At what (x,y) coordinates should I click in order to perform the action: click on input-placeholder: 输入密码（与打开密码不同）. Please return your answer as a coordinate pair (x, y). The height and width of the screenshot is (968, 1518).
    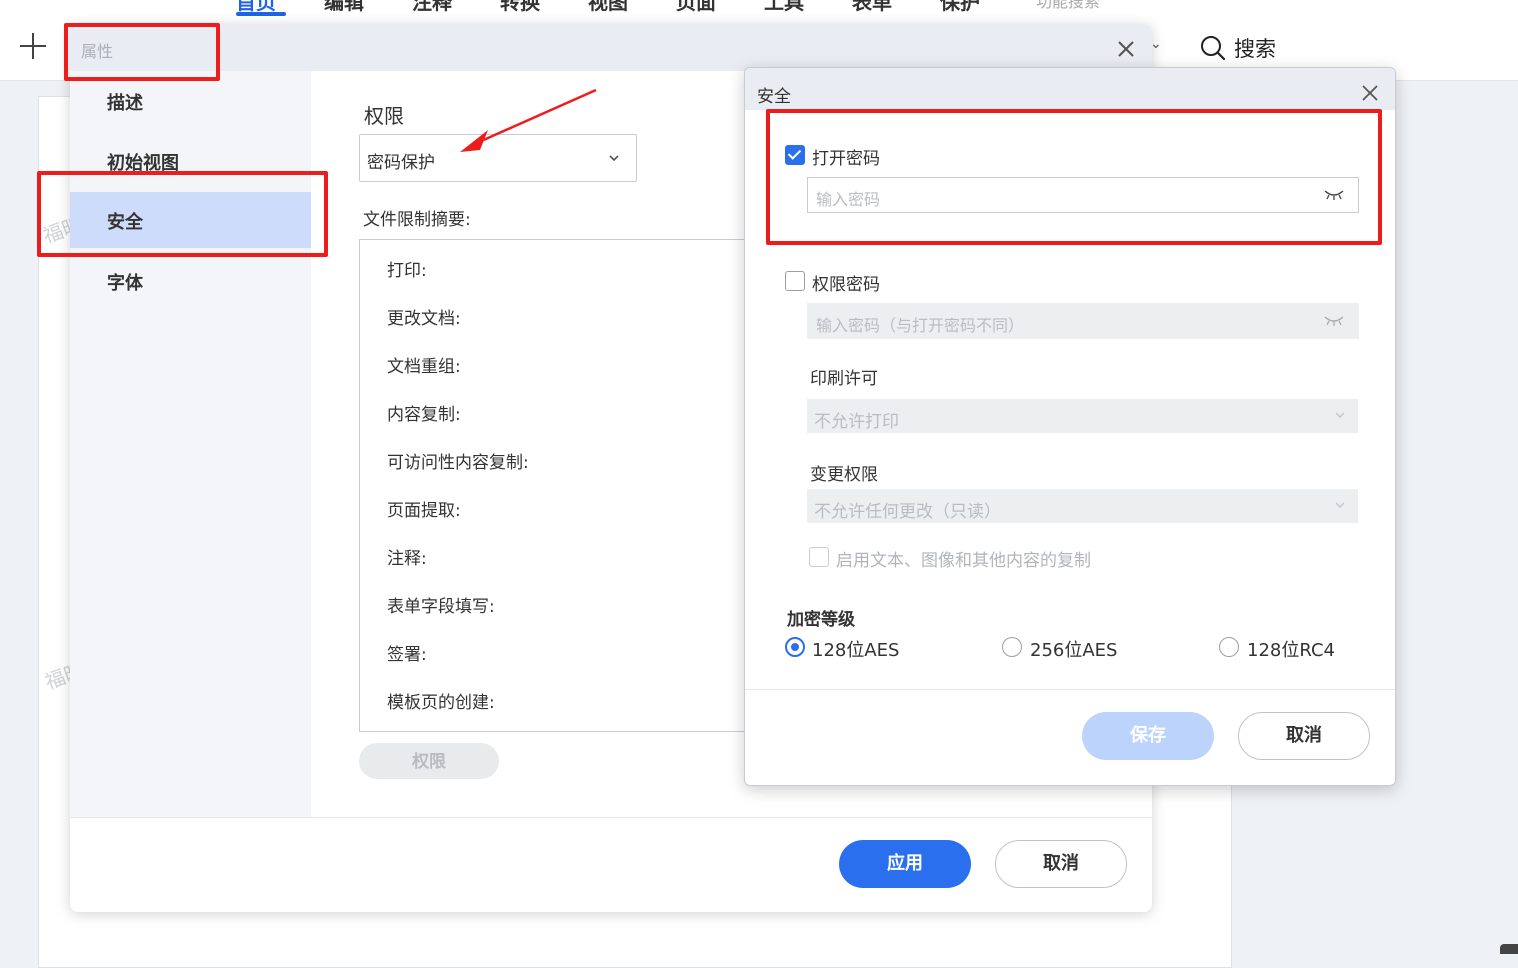
    Looking at the image, I should click on (920, 325).